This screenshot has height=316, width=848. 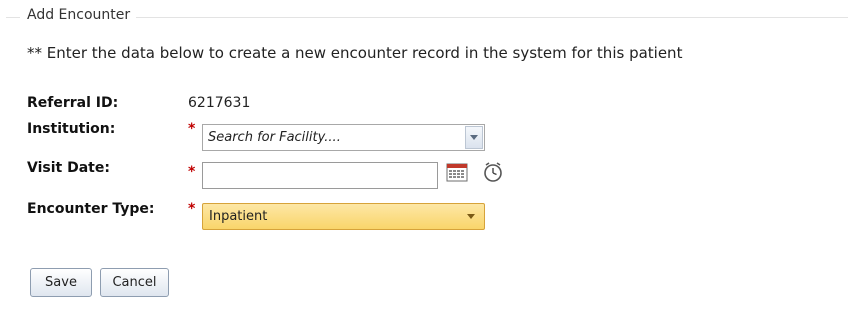 What do you see at coordinates (78, 15) in the screenshot?
I see `form-legend: Add Encounter` at bounding box center [78, 15].